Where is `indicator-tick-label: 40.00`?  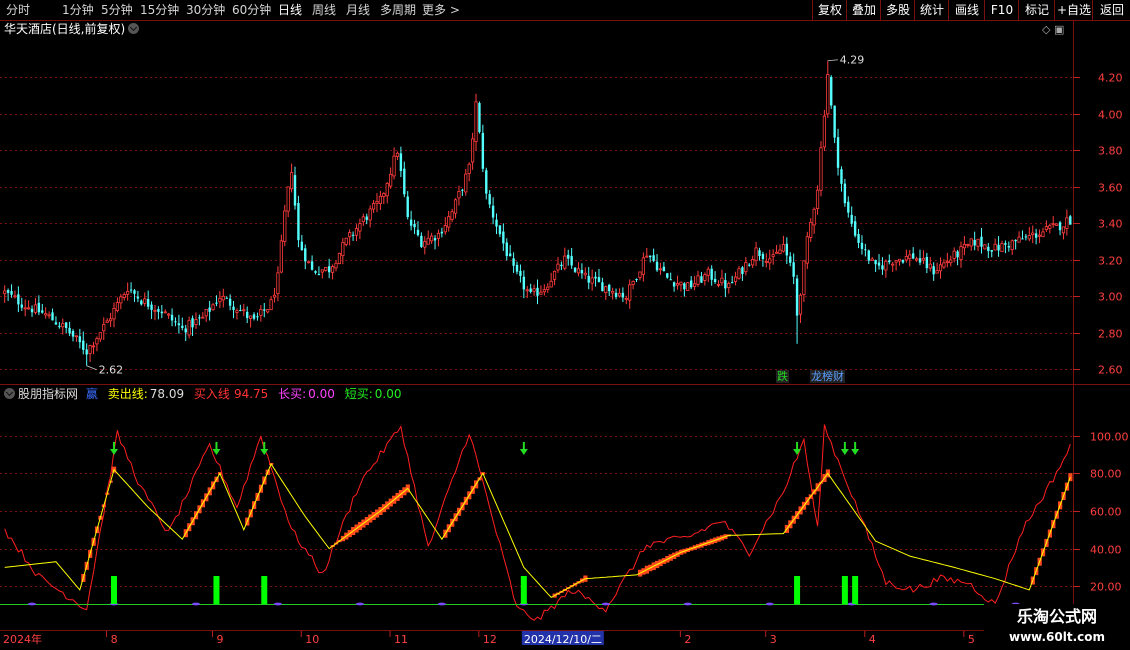 indicator-tick-label: 40.00 is located at coordinates (1106, 550).